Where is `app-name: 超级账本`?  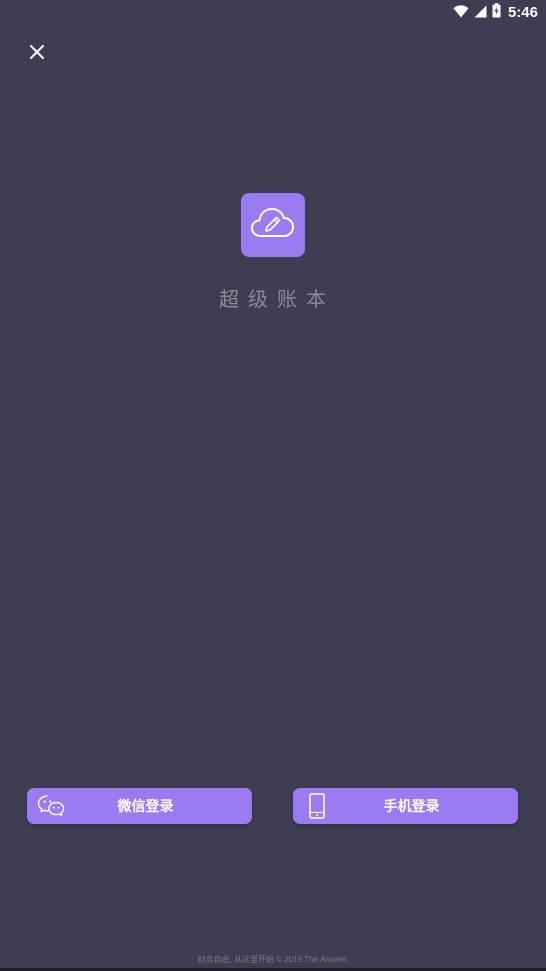 app-name: 超级账本 is located at coordinates (277, 299).